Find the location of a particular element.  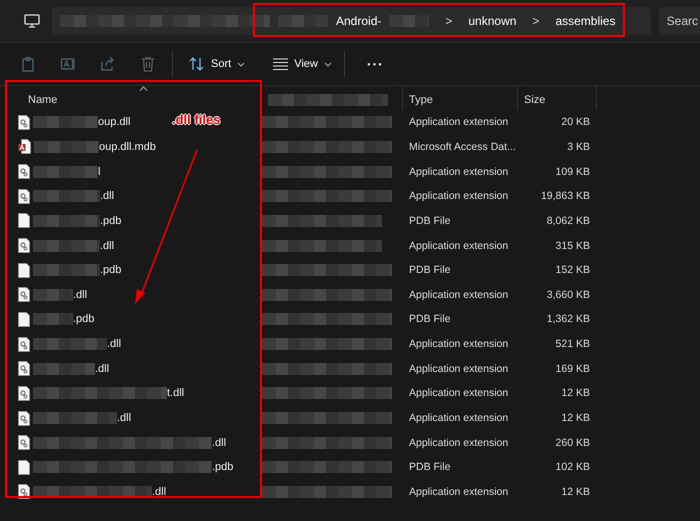

file-size: 8,062 KB is located at coordinates (568, 220).